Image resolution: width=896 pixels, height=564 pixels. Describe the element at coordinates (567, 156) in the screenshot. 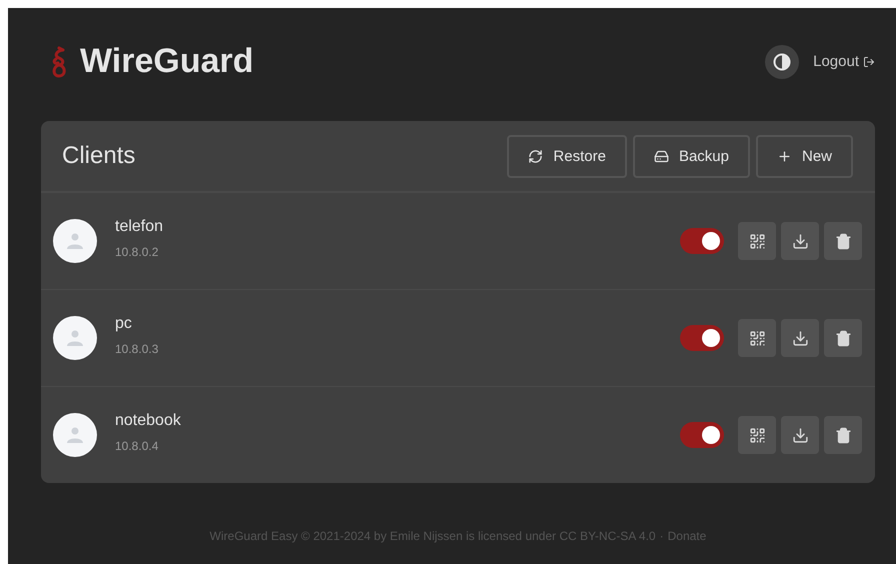

I see `restore-button: Restore` at that location.